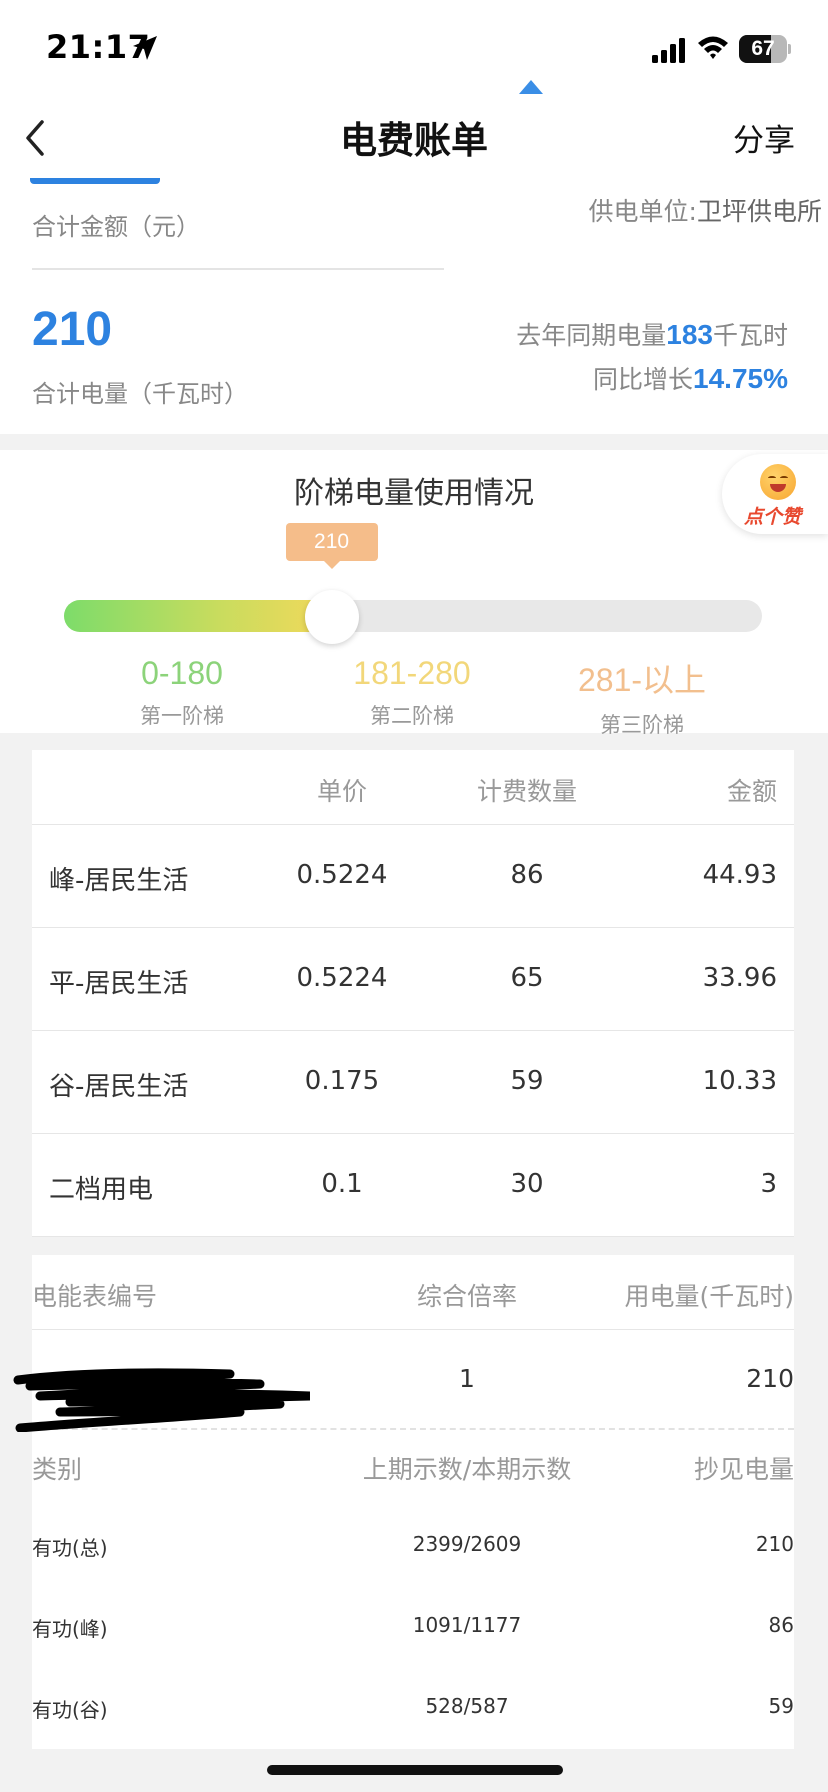 The height and width of the screenshot is (1792, 828). I want to click on yoy-label: 同比增长, so click(643, 379).